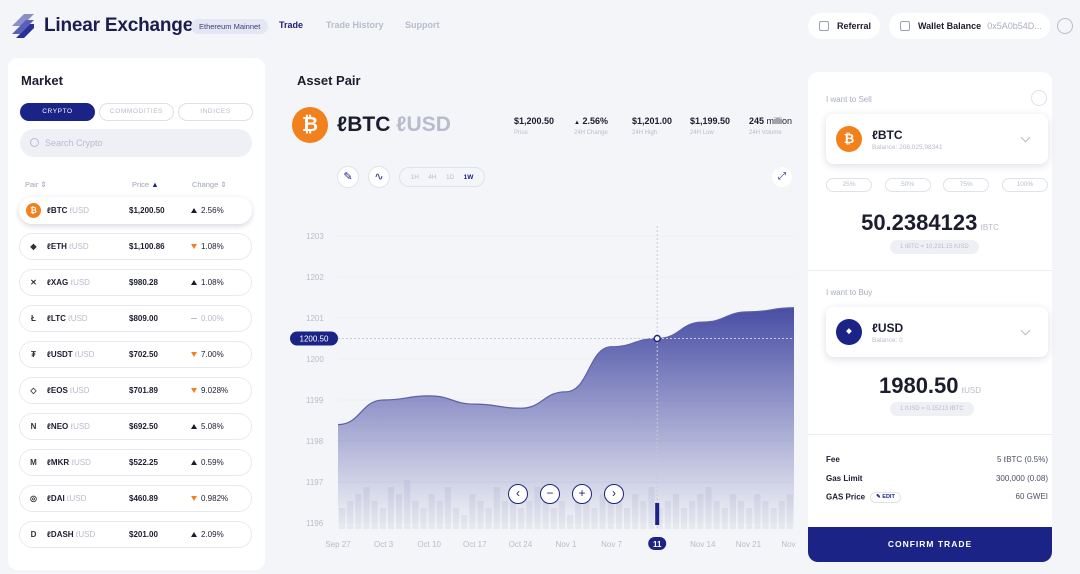  Describe the element at coordinates (68, 246) in the screenshot. I see `pair-symbol: ℓETH ℓUSD` at that location.